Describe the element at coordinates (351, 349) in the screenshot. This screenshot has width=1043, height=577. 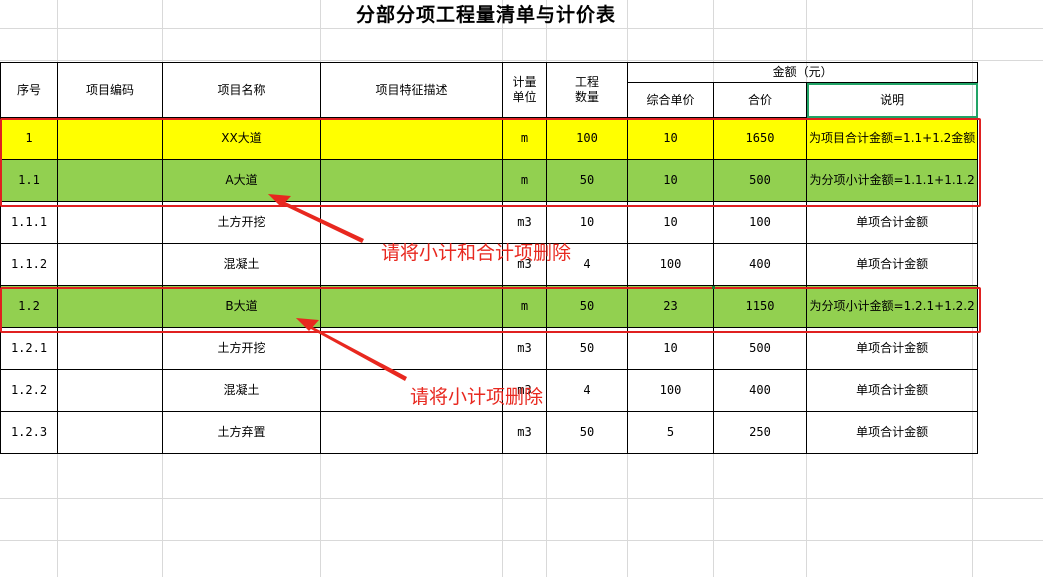
I see `arrow-2-icon` at that location.